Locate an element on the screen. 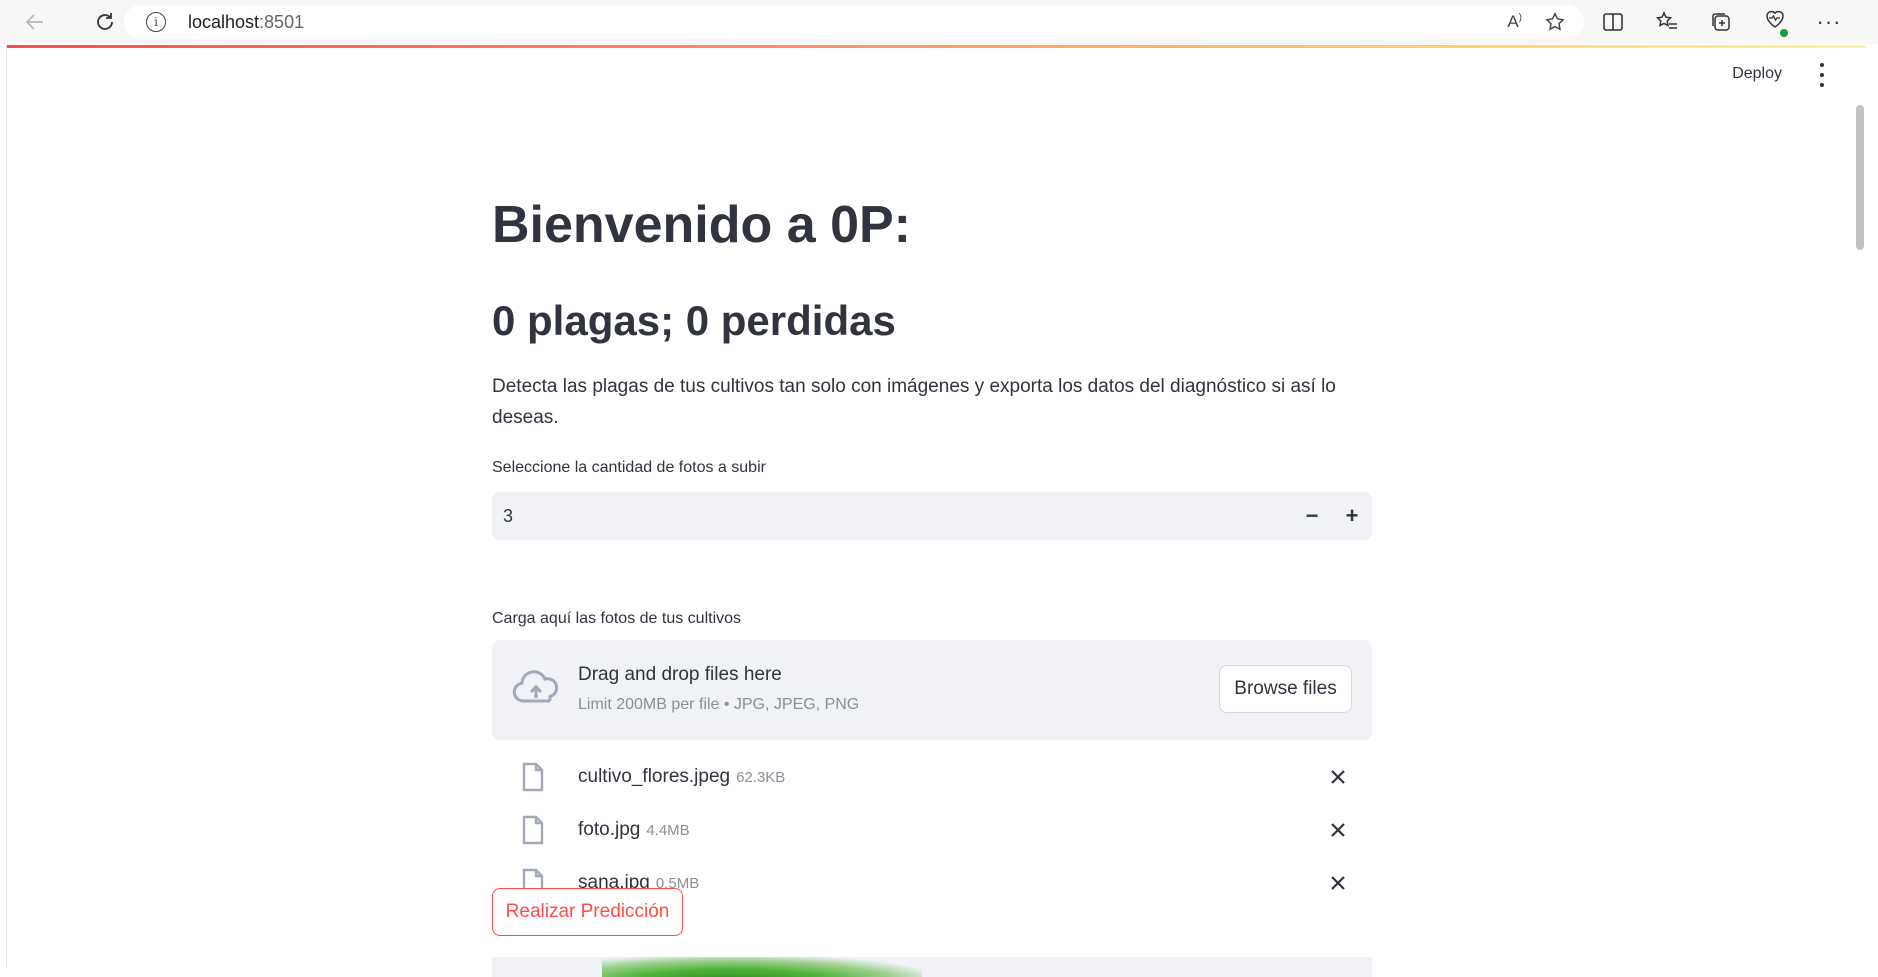 The width and height of the screenshot is (1878, 977). read-aloud-icon: A) is located at coordinates (1514, 22).